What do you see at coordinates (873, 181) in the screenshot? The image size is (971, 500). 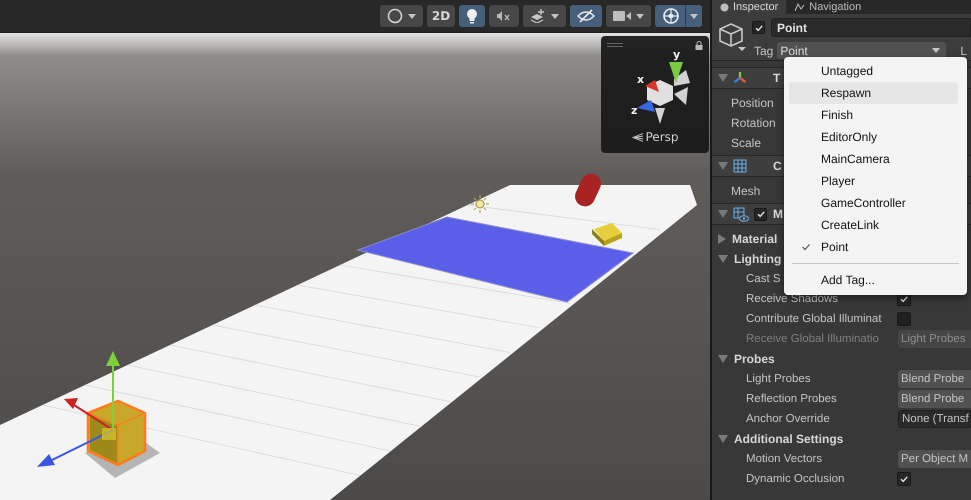 I see `menu-item: Player` at bounding box center [873, 181].